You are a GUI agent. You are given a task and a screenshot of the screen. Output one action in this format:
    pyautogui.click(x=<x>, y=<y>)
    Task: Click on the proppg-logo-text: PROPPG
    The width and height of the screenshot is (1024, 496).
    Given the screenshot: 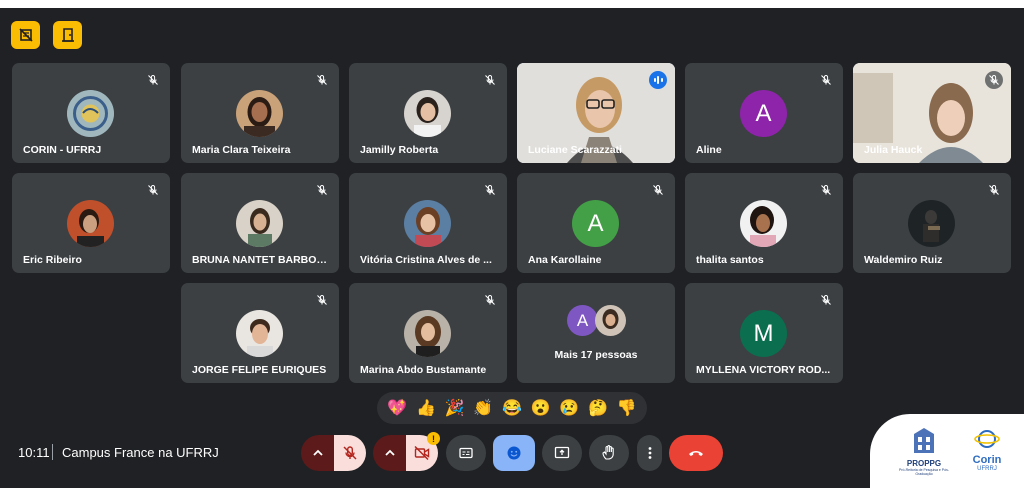 What is the action you would take?
    pyautogui.click(x=924, y=463)
    